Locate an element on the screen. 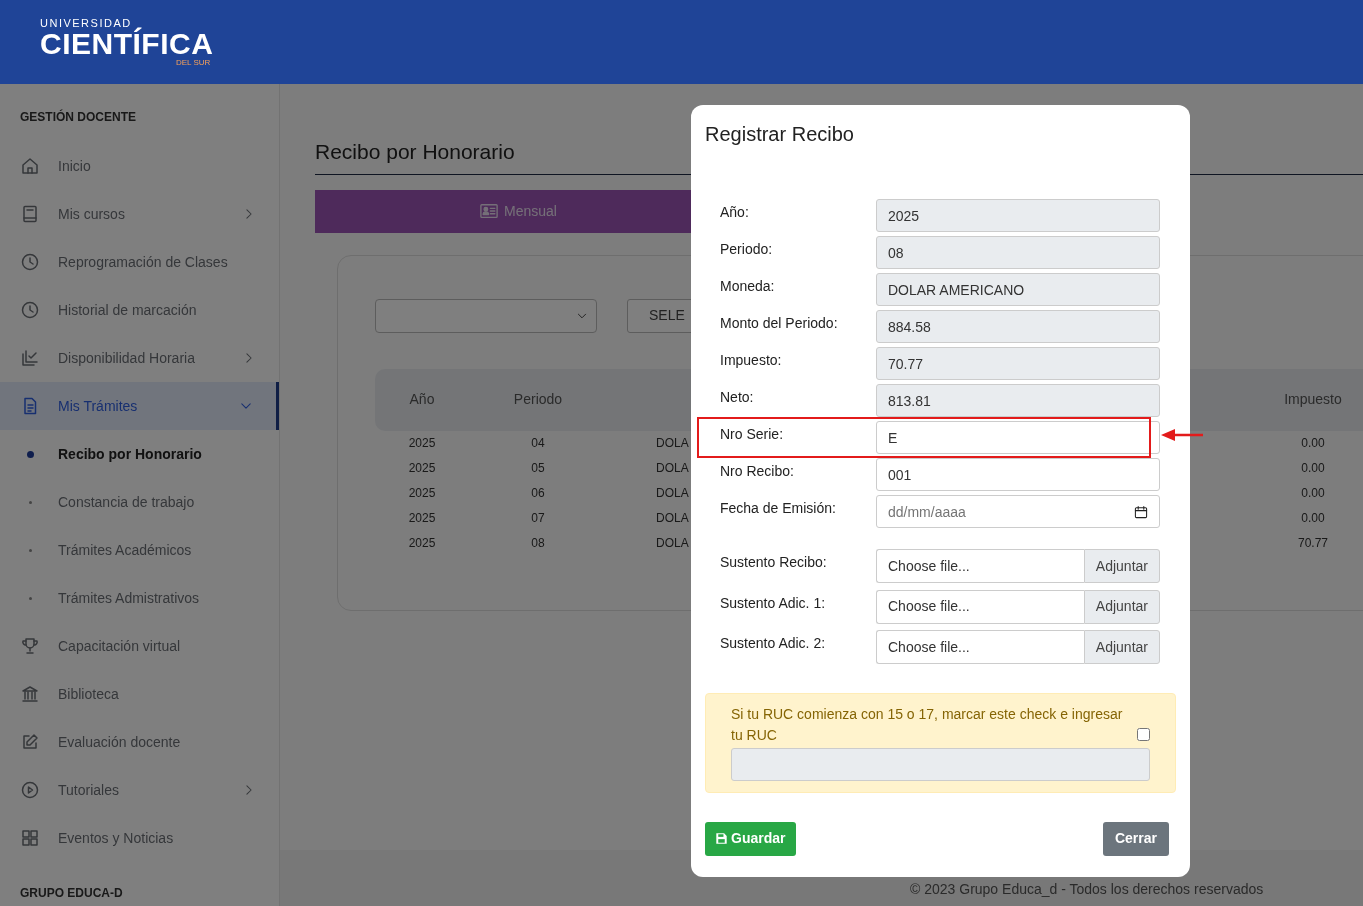  field-label: Moneda: is located at coordinates (748, 286).